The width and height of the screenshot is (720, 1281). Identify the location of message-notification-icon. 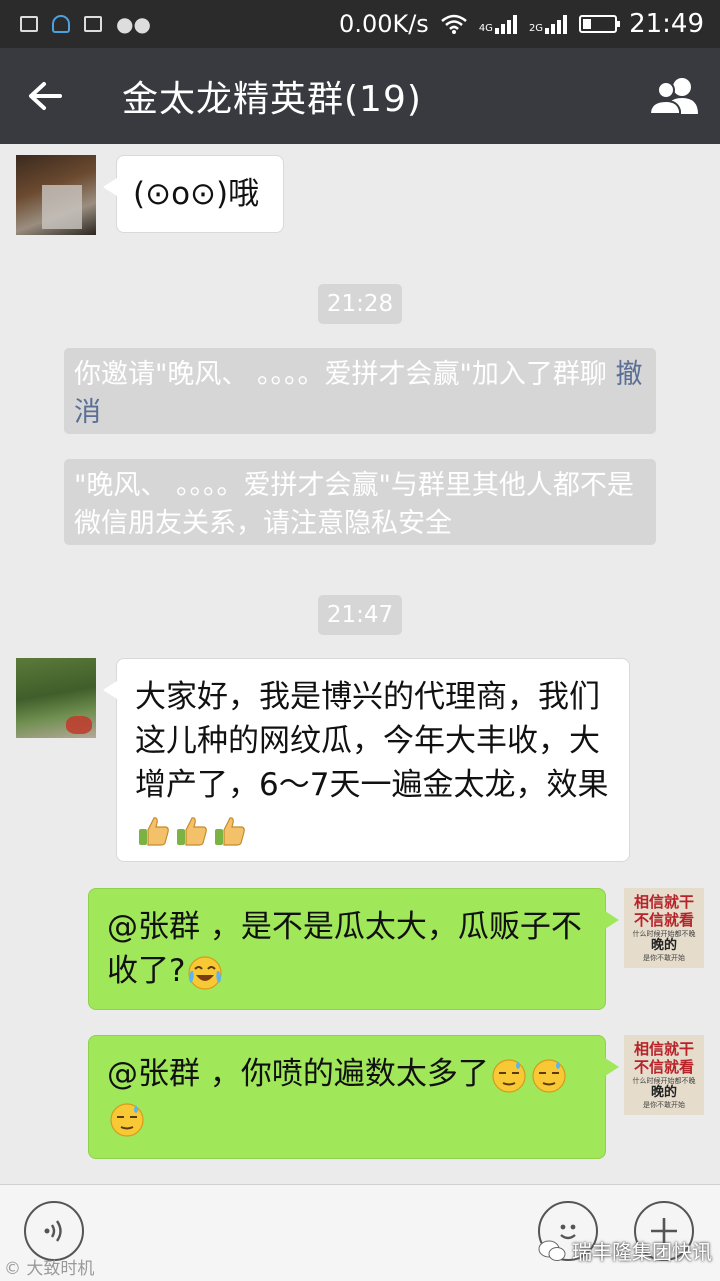
(93, 24).